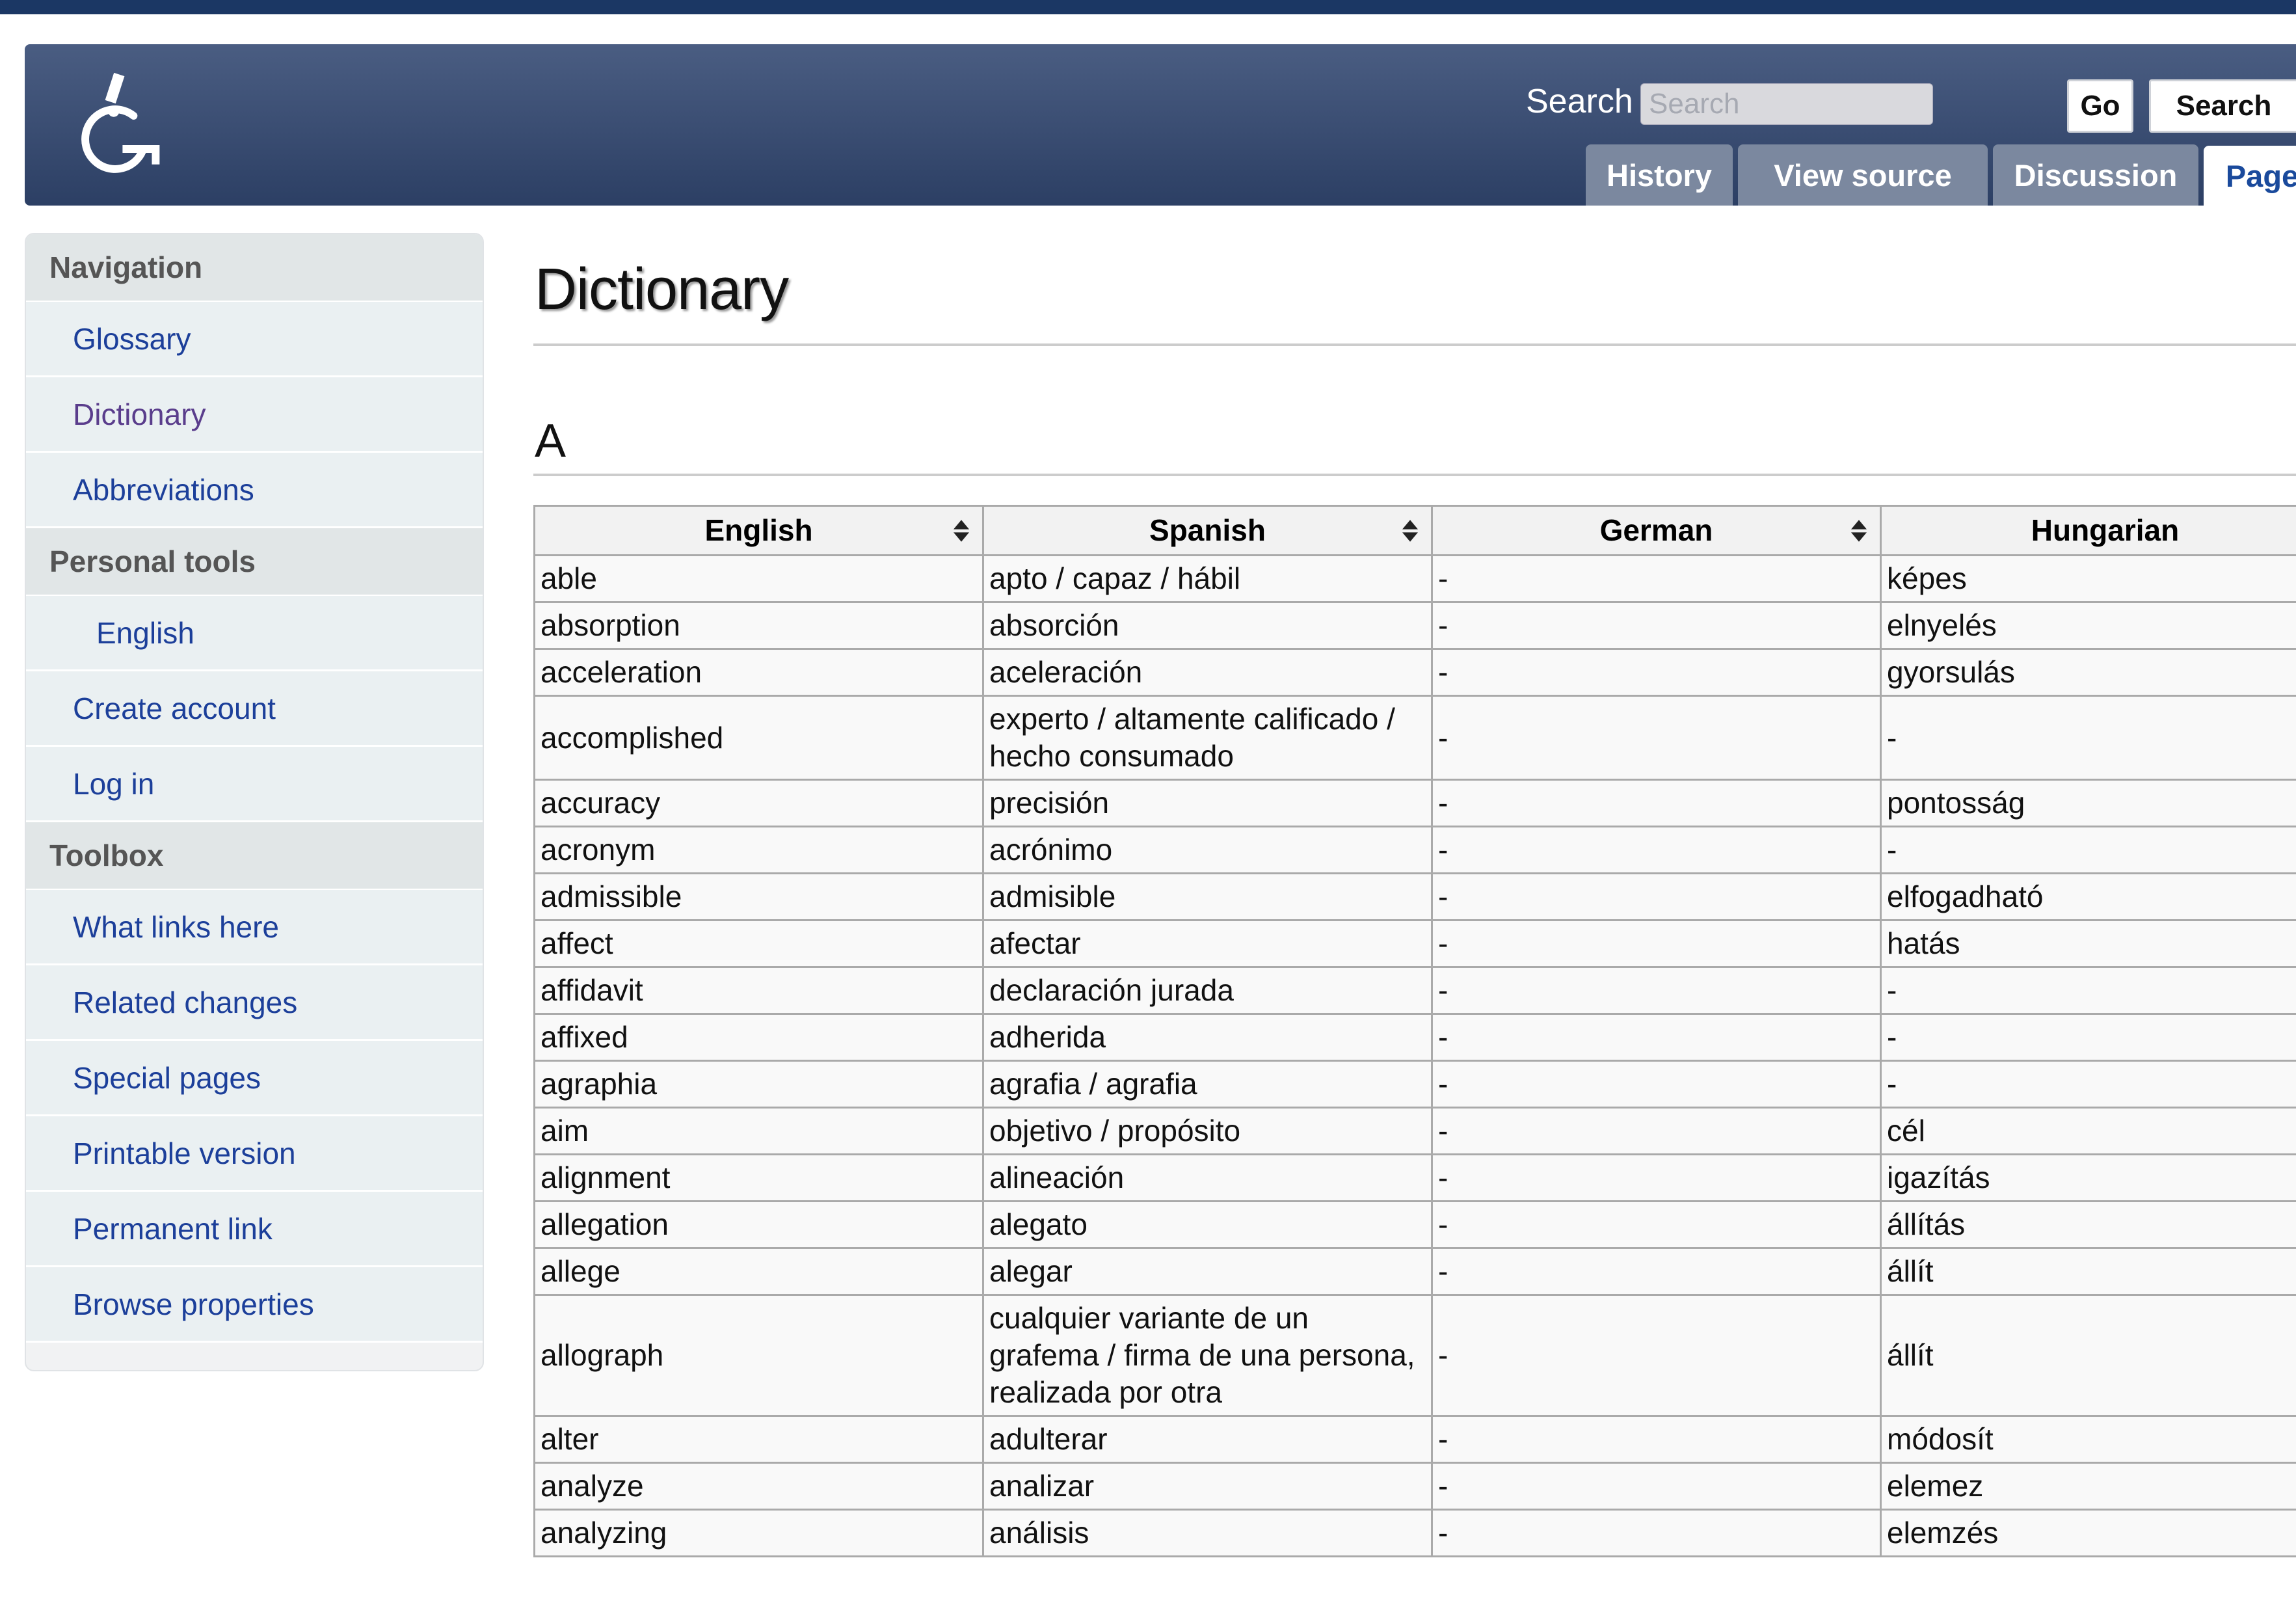  I want to click on table-row: acronym acrónimo - -, so click(1414, 850).